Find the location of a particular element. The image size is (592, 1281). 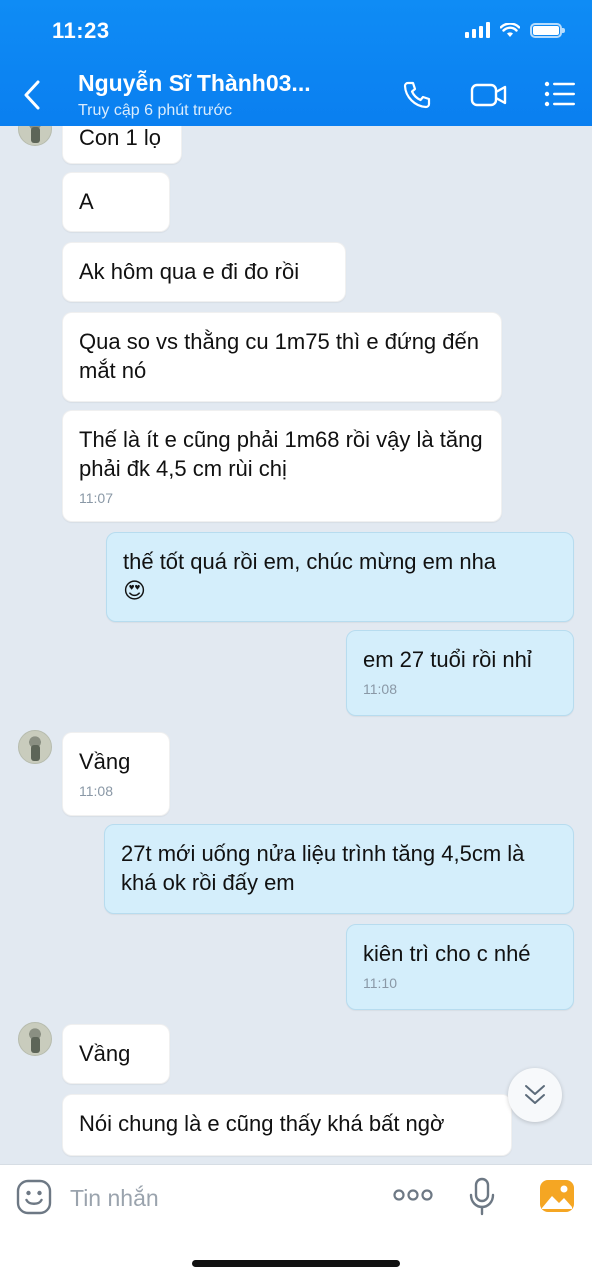

last-seen-status: Truy cập 6 phút trước is located at coordinates (155, 110).